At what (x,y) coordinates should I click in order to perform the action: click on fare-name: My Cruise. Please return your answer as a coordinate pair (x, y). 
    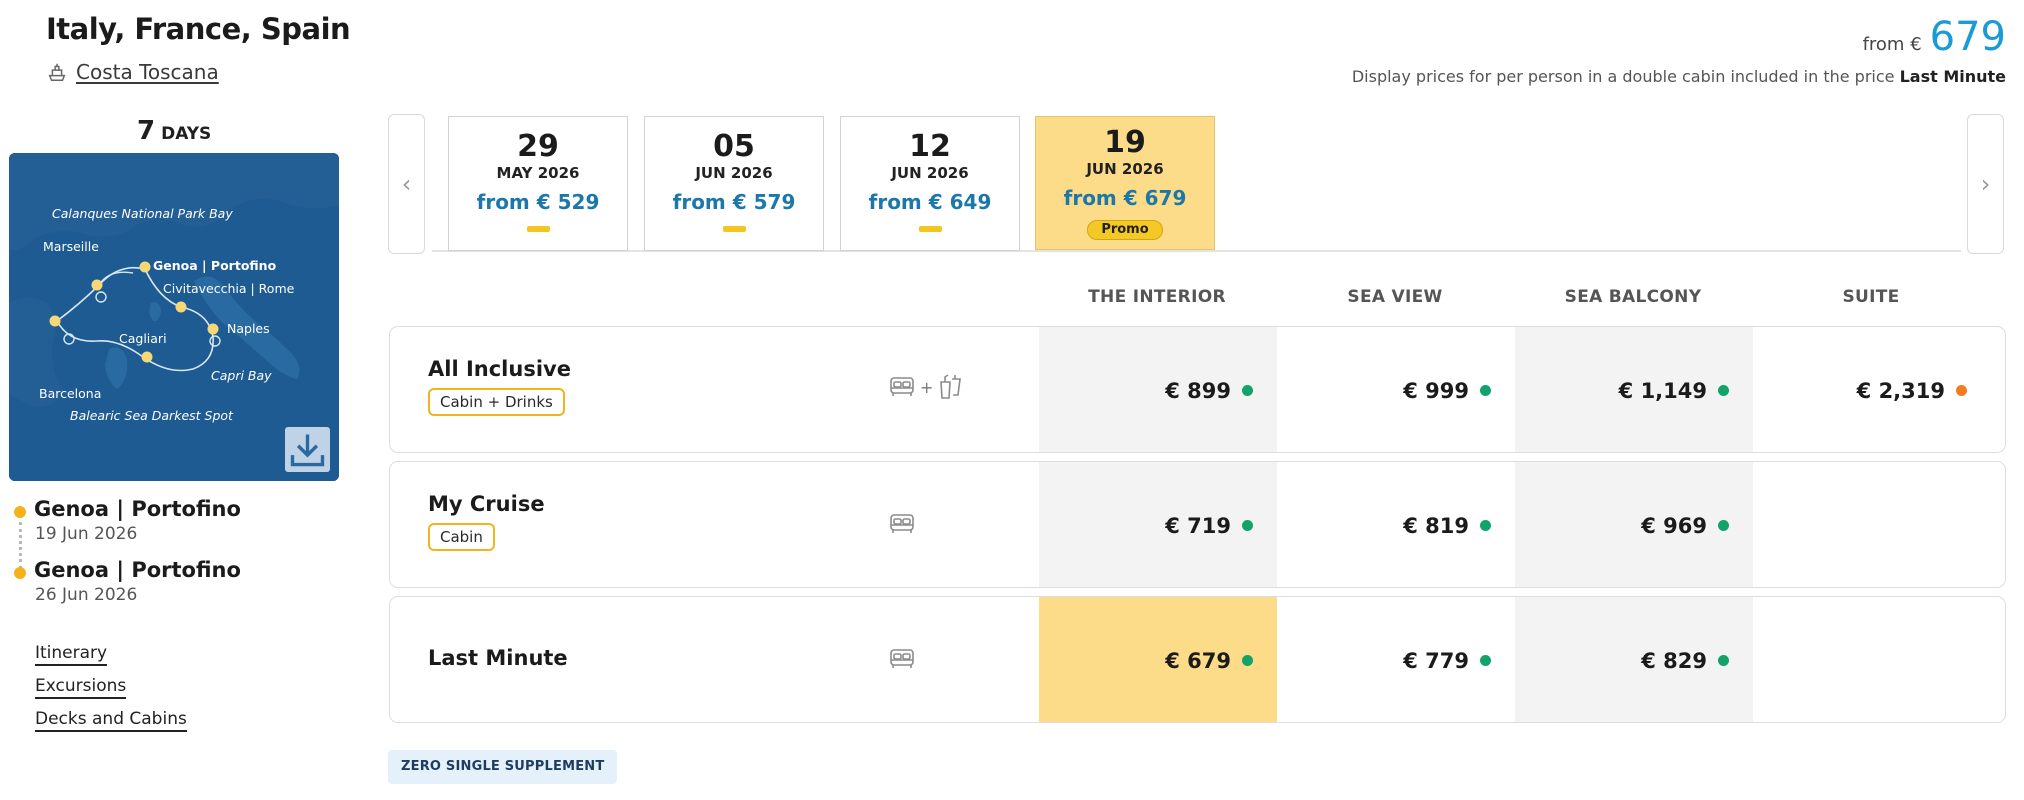
    Looking at the image, I should click on (486, 504).